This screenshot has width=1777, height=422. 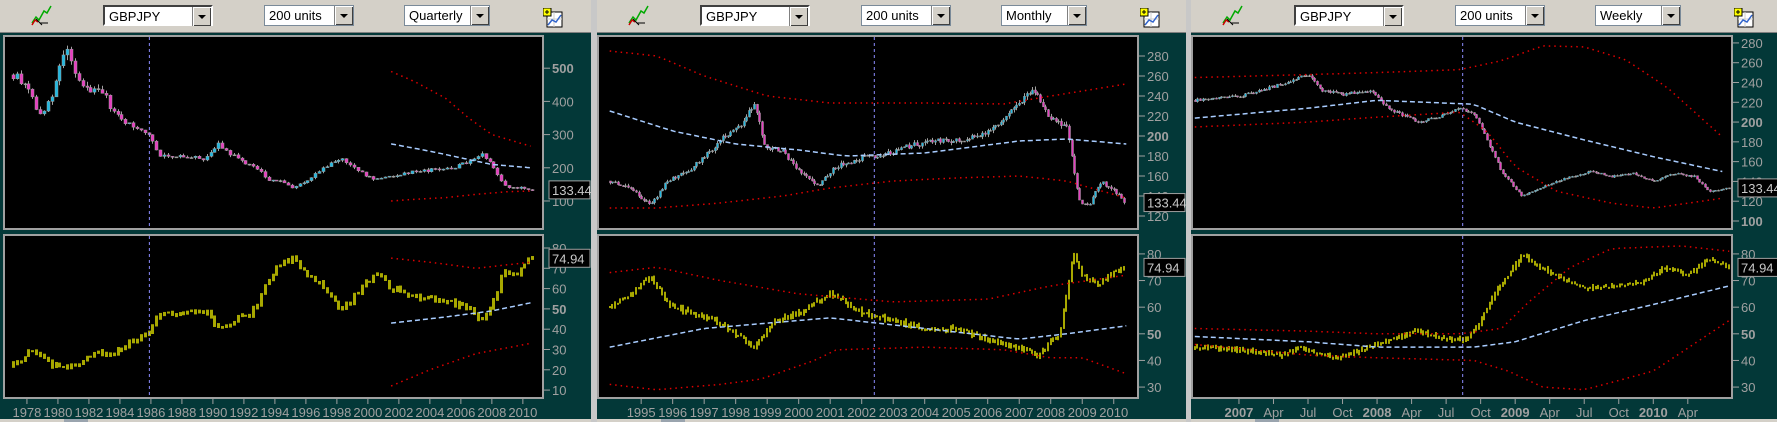 I want to click on period-dropdown: Monthly, so click(x=1044, y=15).